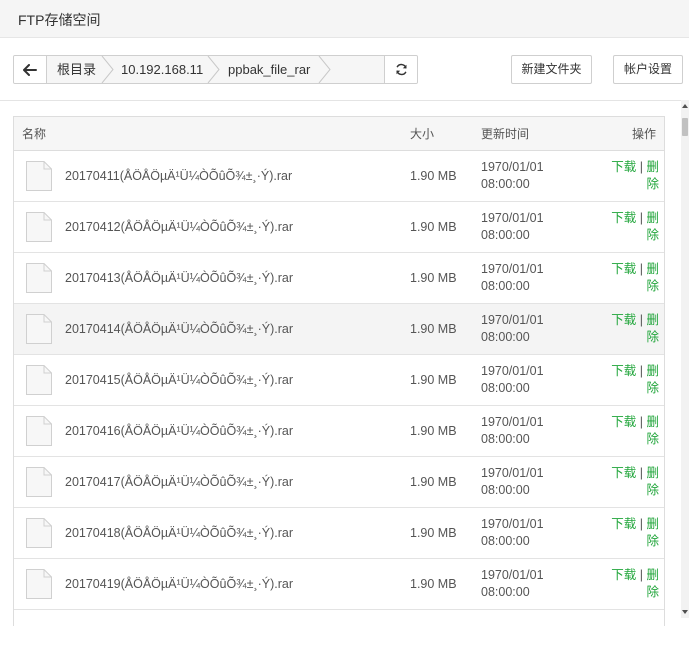 This screenshot has height=645, width=689. I want to click on table-header: 名称 大小 更新时间 操作, so click(339, 134).